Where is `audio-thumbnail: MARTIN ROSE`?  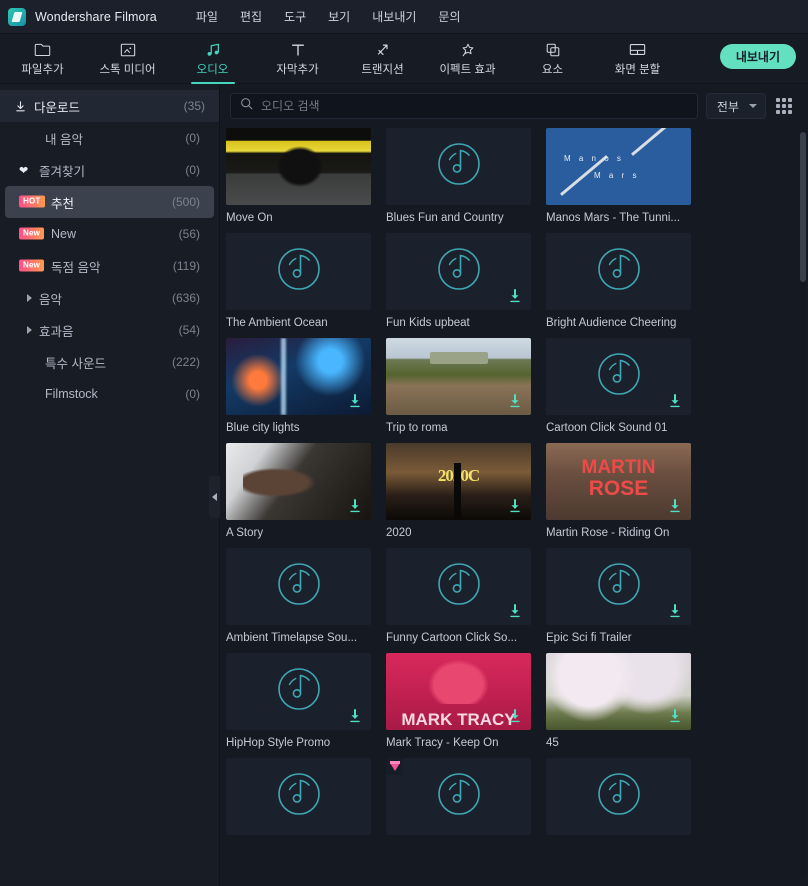
audio-thumbnail: MARTIN ROSE is located at coordinates (618, 481).